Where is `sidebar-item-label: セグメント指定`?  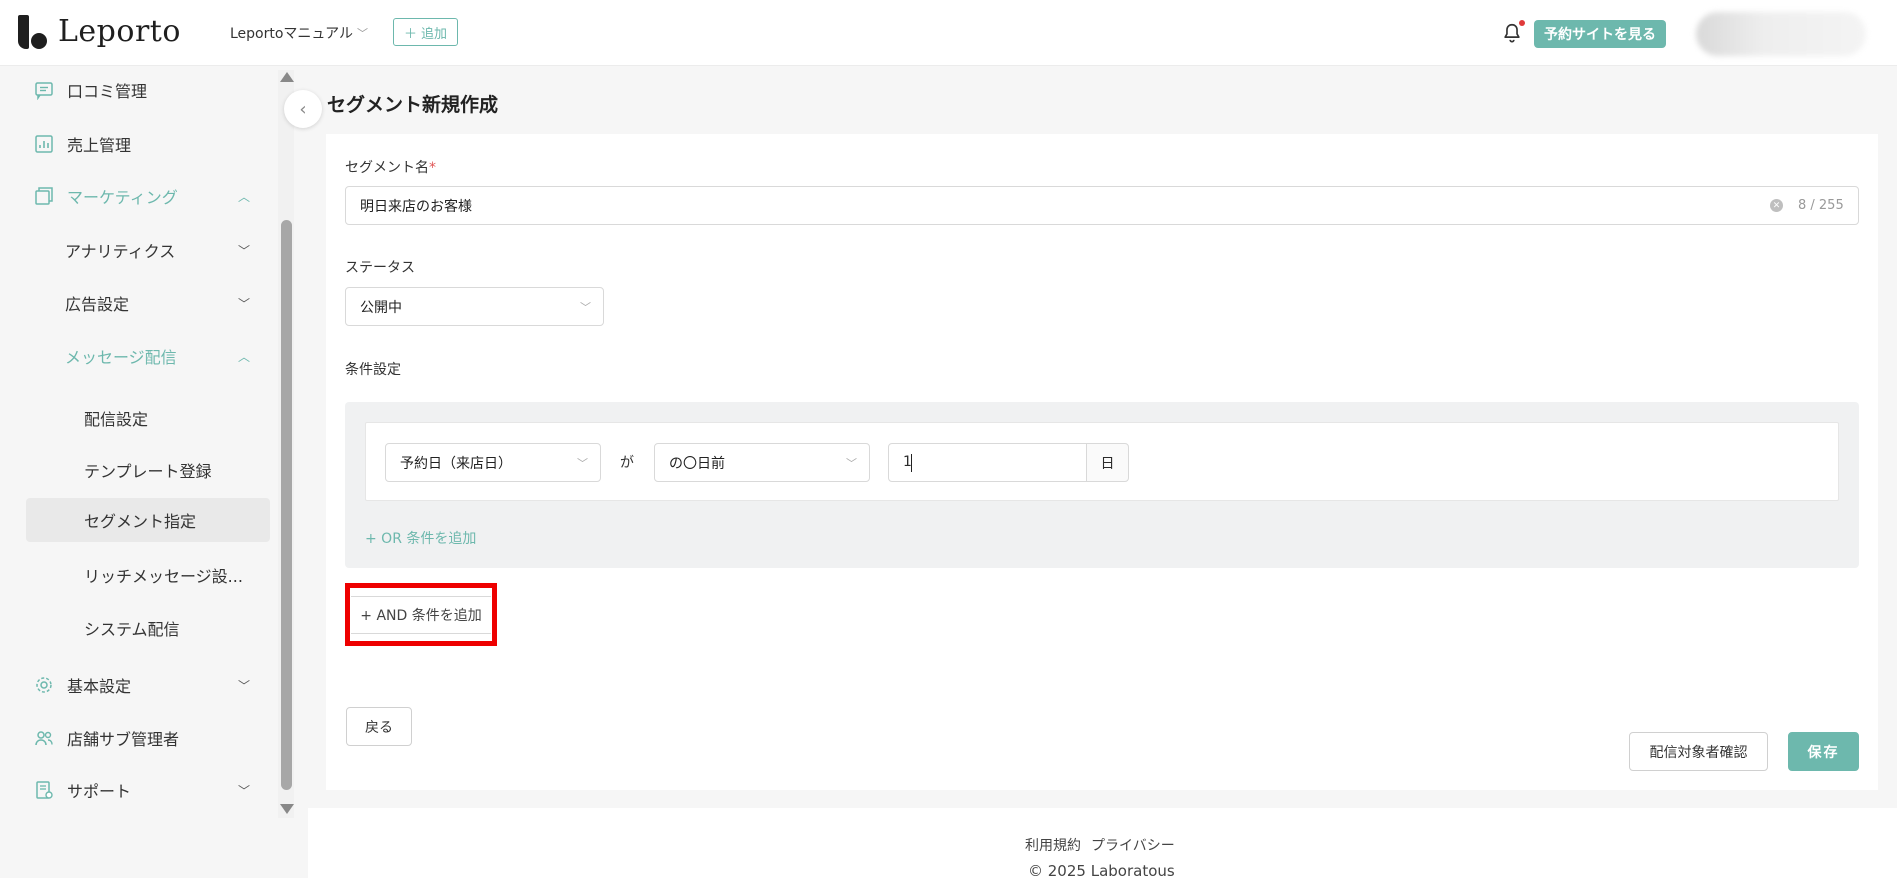
sidebar-item-label: セグメント指定 is located at coordinates (140, 521).